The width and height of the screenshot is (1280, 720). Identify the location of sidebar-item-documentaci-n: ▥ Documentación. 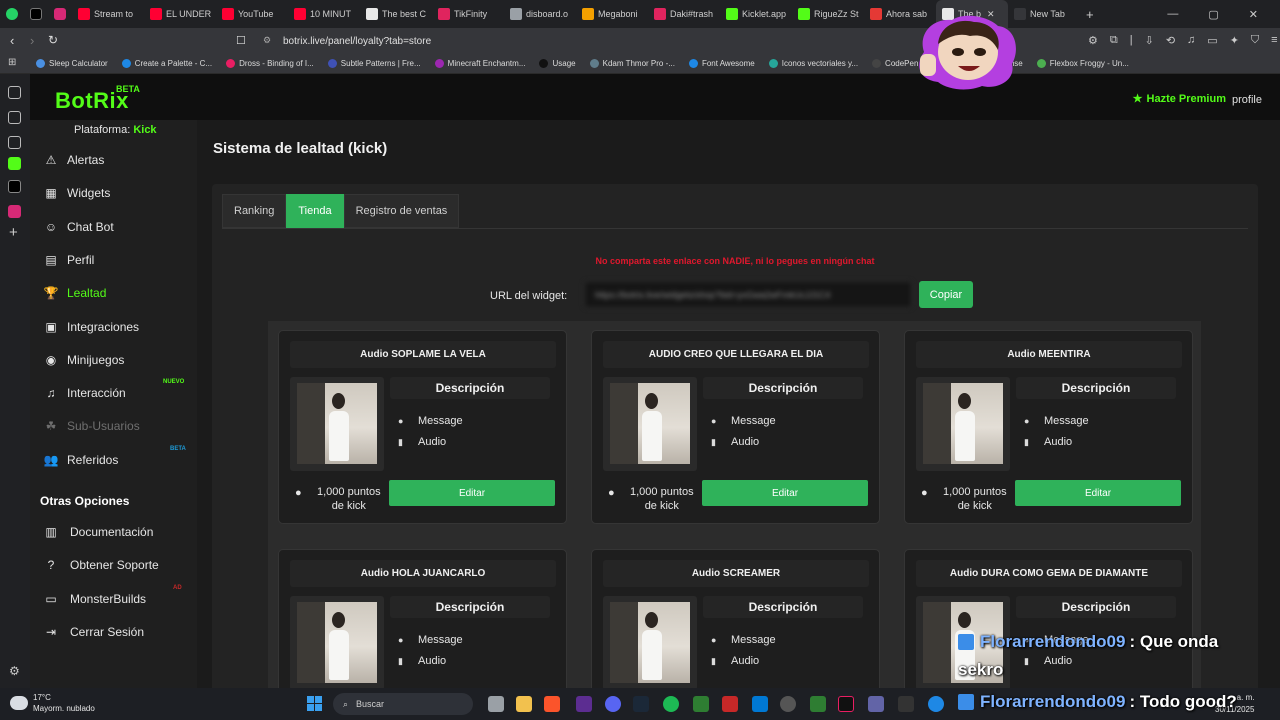
(98, 532).